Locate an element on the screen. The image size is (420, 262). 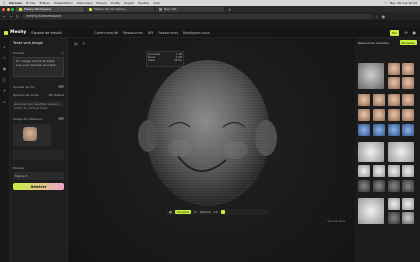
menu-item-favoris: Favoris is located at coordinates (101, 3).